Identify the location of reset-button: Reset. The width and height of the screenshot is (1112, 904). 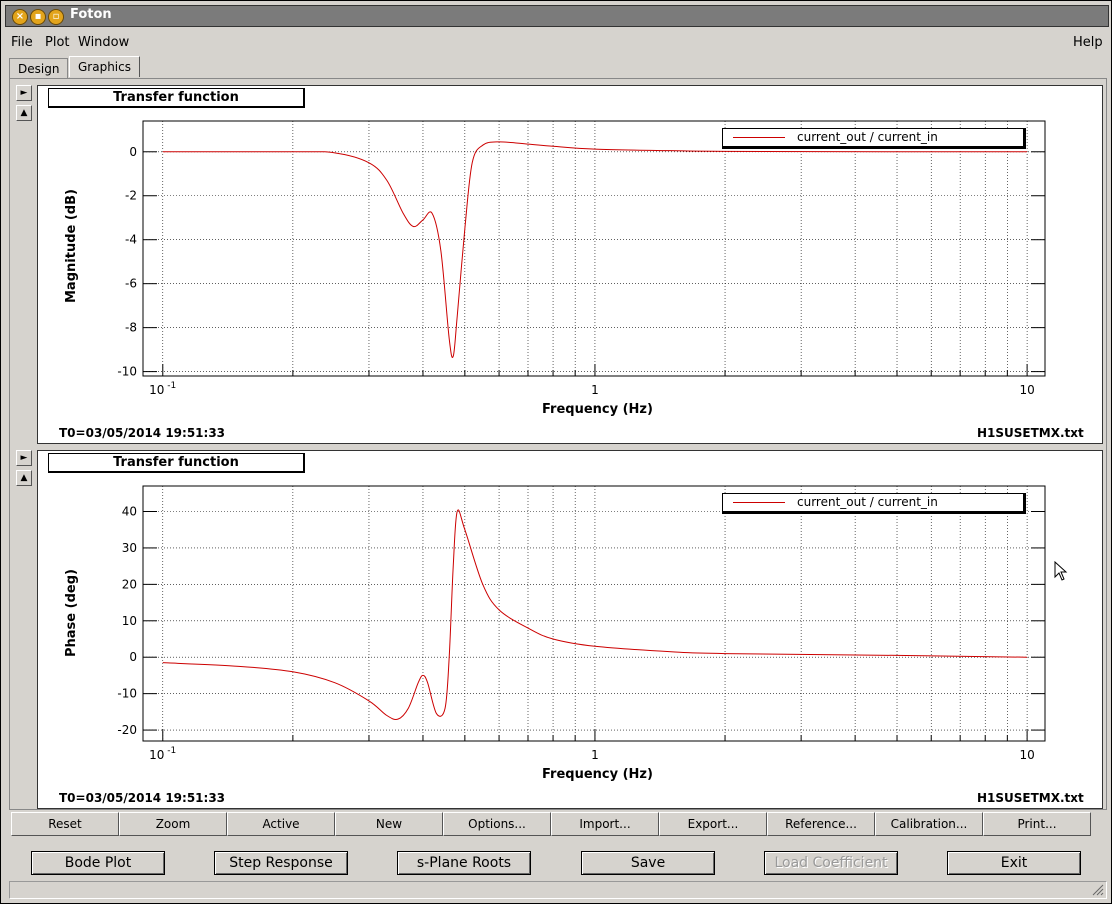
(65, 824).